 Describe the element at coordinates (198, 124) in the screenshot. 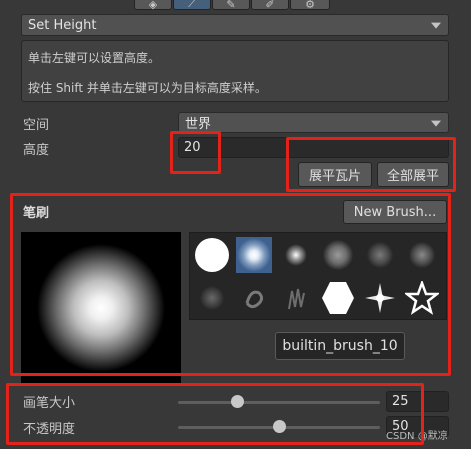

I see `space-dropdown-value: 世界` at that location.